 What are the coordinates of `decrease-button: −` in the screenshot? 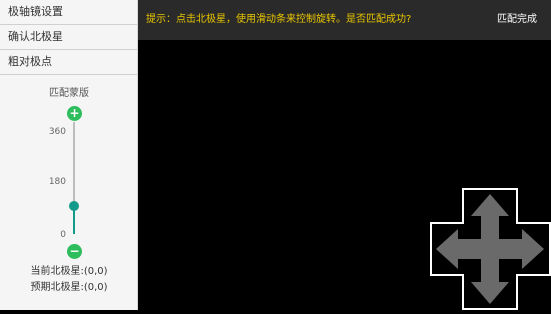 It's located at (74, 251).